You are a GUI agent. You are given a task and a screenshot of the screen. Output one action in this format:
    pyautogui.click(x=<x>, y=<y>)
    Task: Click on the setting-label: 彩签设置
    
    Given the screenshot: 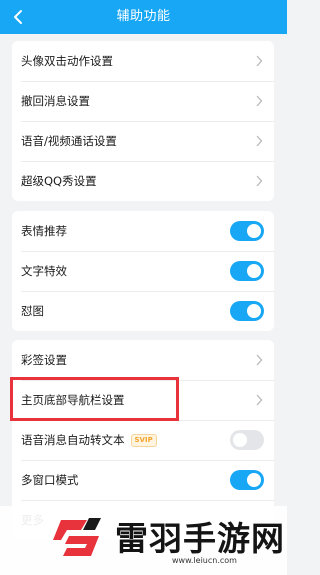 What is the action you would take?
    pyautogui.click(x=44, y=360)
    